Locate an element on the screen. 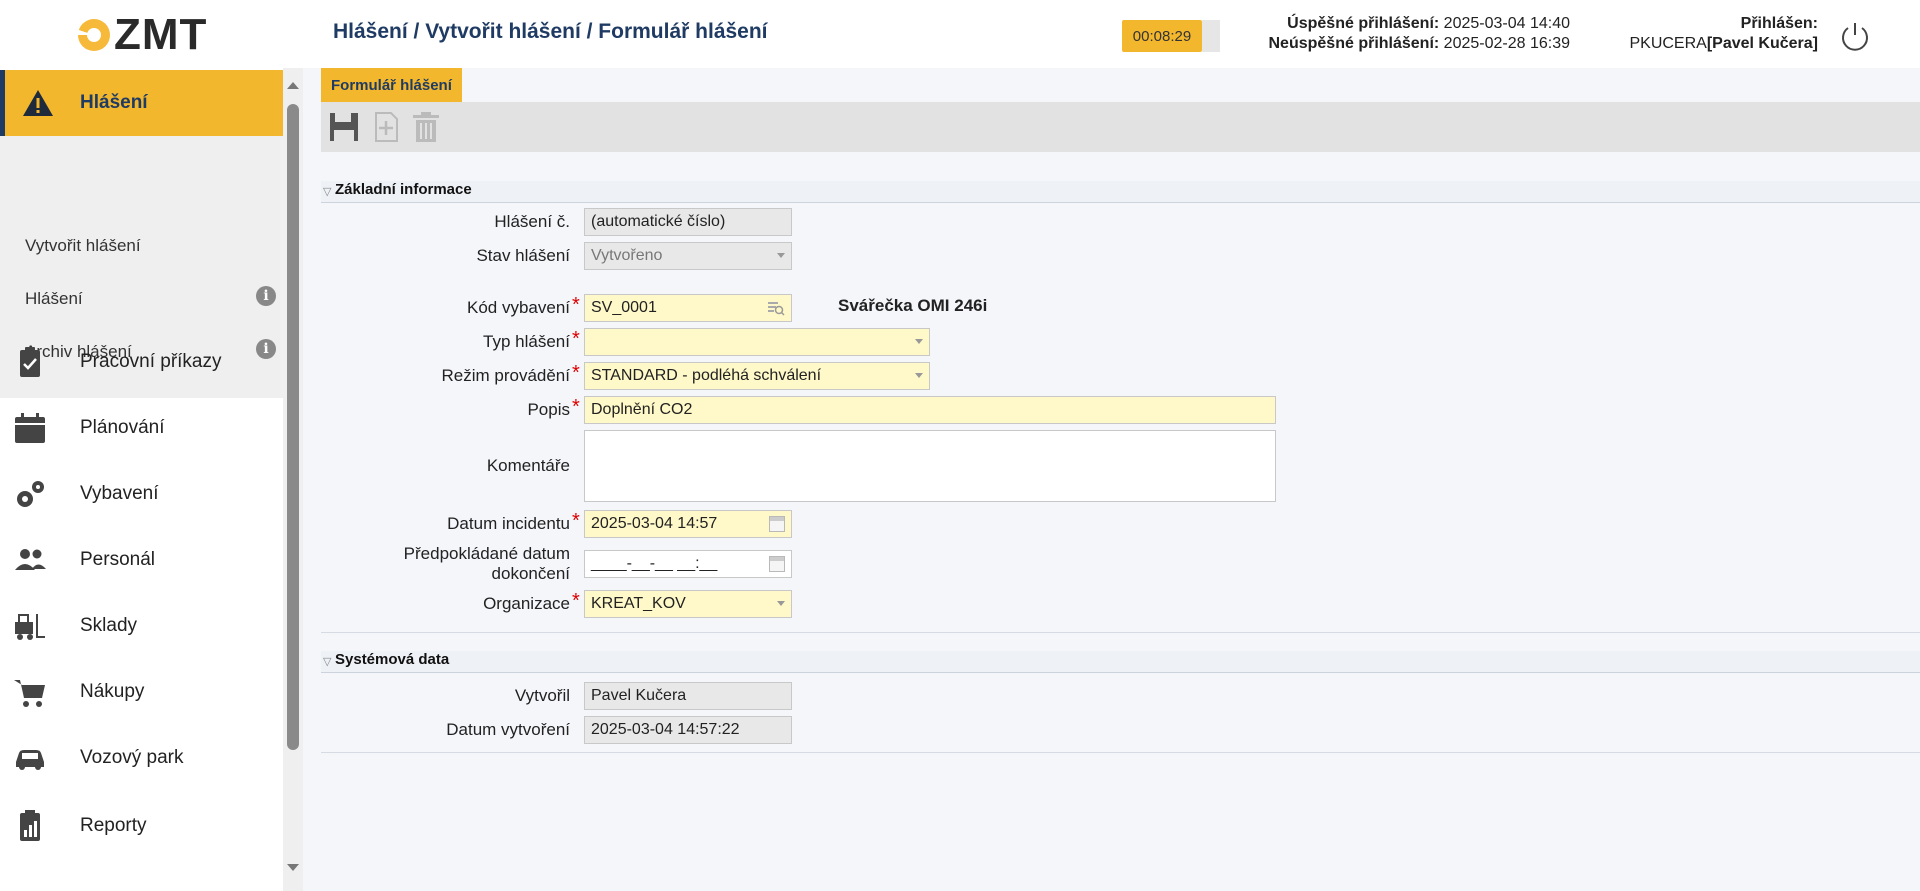  app-logo: ZMT is located at coordinates (143, 34).